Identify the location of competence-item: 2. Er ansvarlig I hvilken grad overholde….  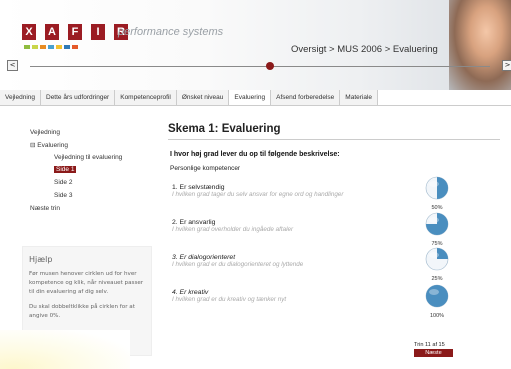
(297, 226).